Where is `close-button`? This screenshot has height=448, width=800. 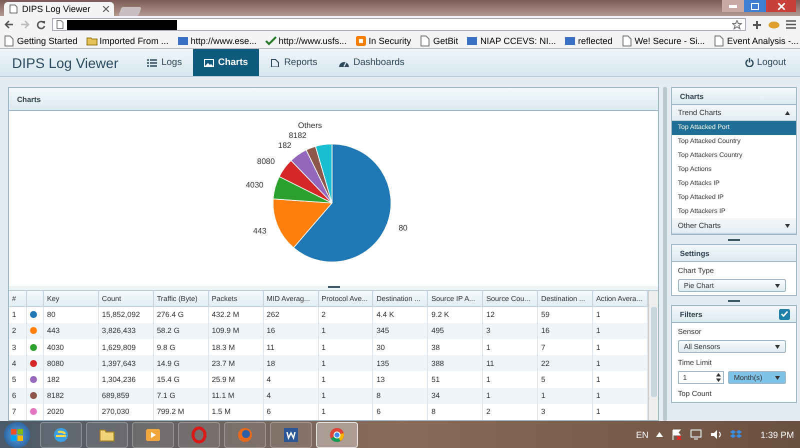 close-button is located at coordinates (781, 6).